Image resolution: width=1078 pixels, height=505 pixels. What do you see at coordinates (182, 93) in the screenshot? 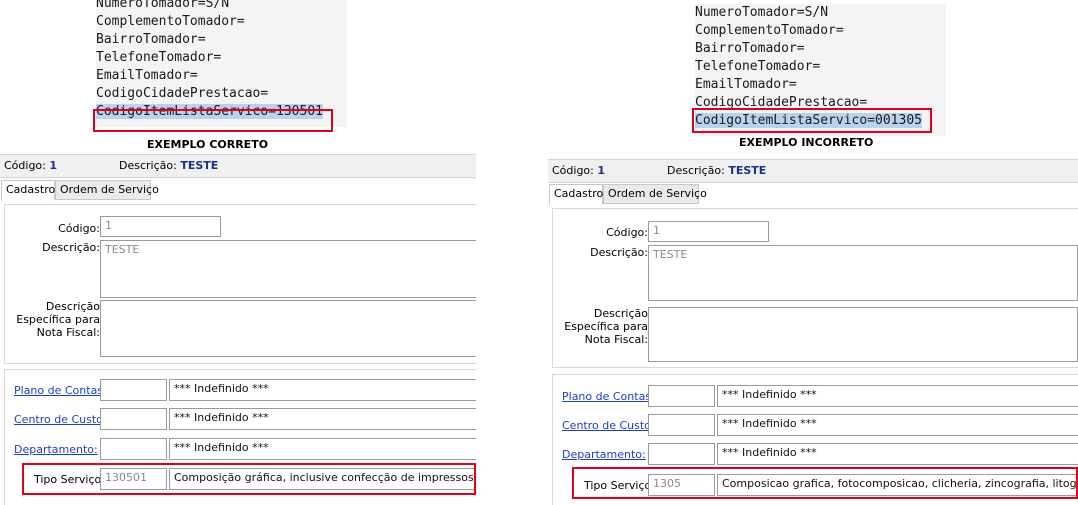
I see `code-line: CodigoCidadePrestacao=` at bounding box center [182, 93].